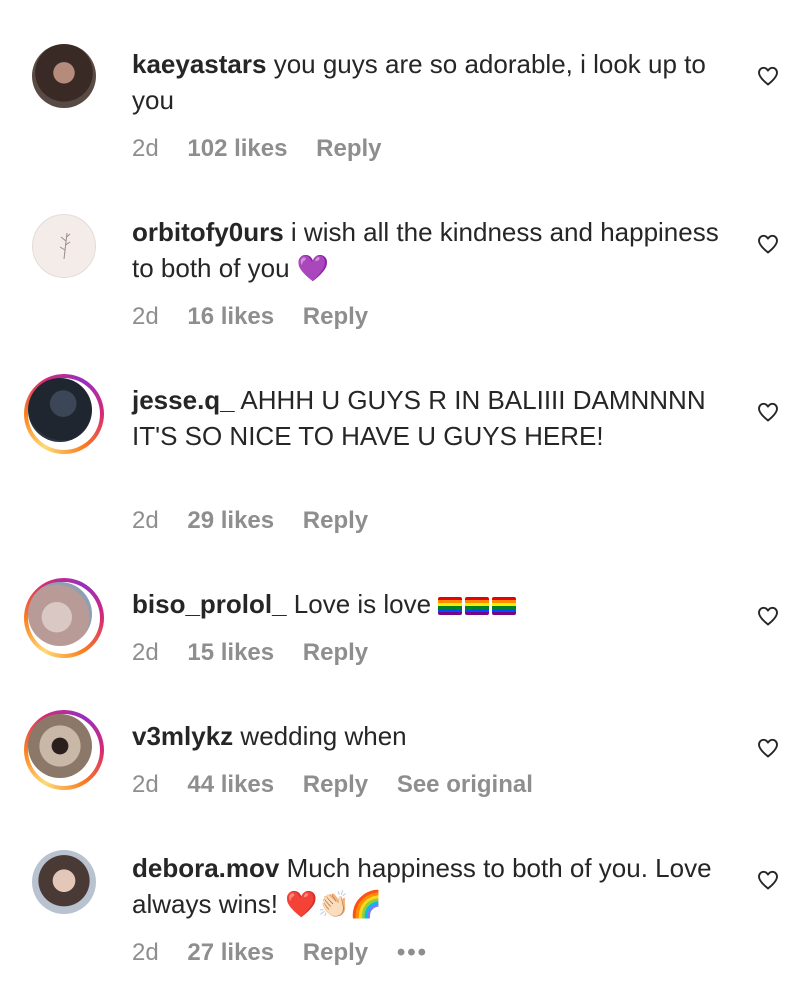  What do you see at coordinates (237, 148) in the screenshot?
I see `comment-likes: 102 likes` at bounding box center [237, 148].